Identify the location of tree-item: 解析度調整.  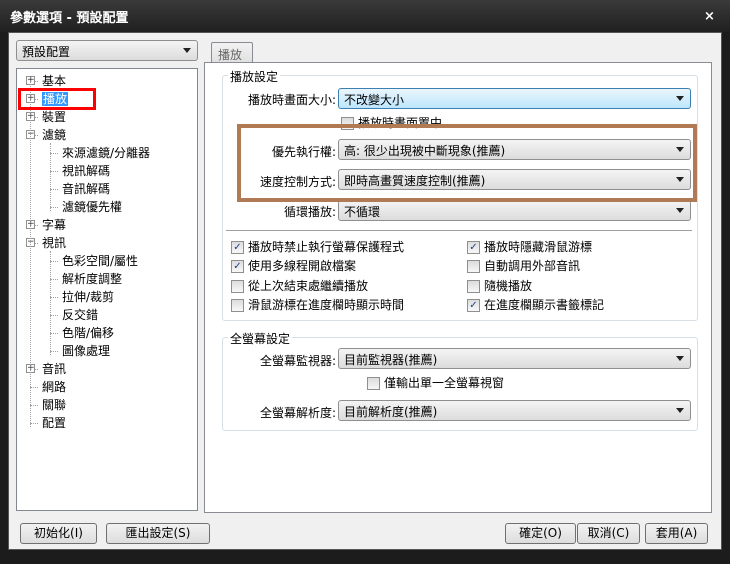
(92, 279).